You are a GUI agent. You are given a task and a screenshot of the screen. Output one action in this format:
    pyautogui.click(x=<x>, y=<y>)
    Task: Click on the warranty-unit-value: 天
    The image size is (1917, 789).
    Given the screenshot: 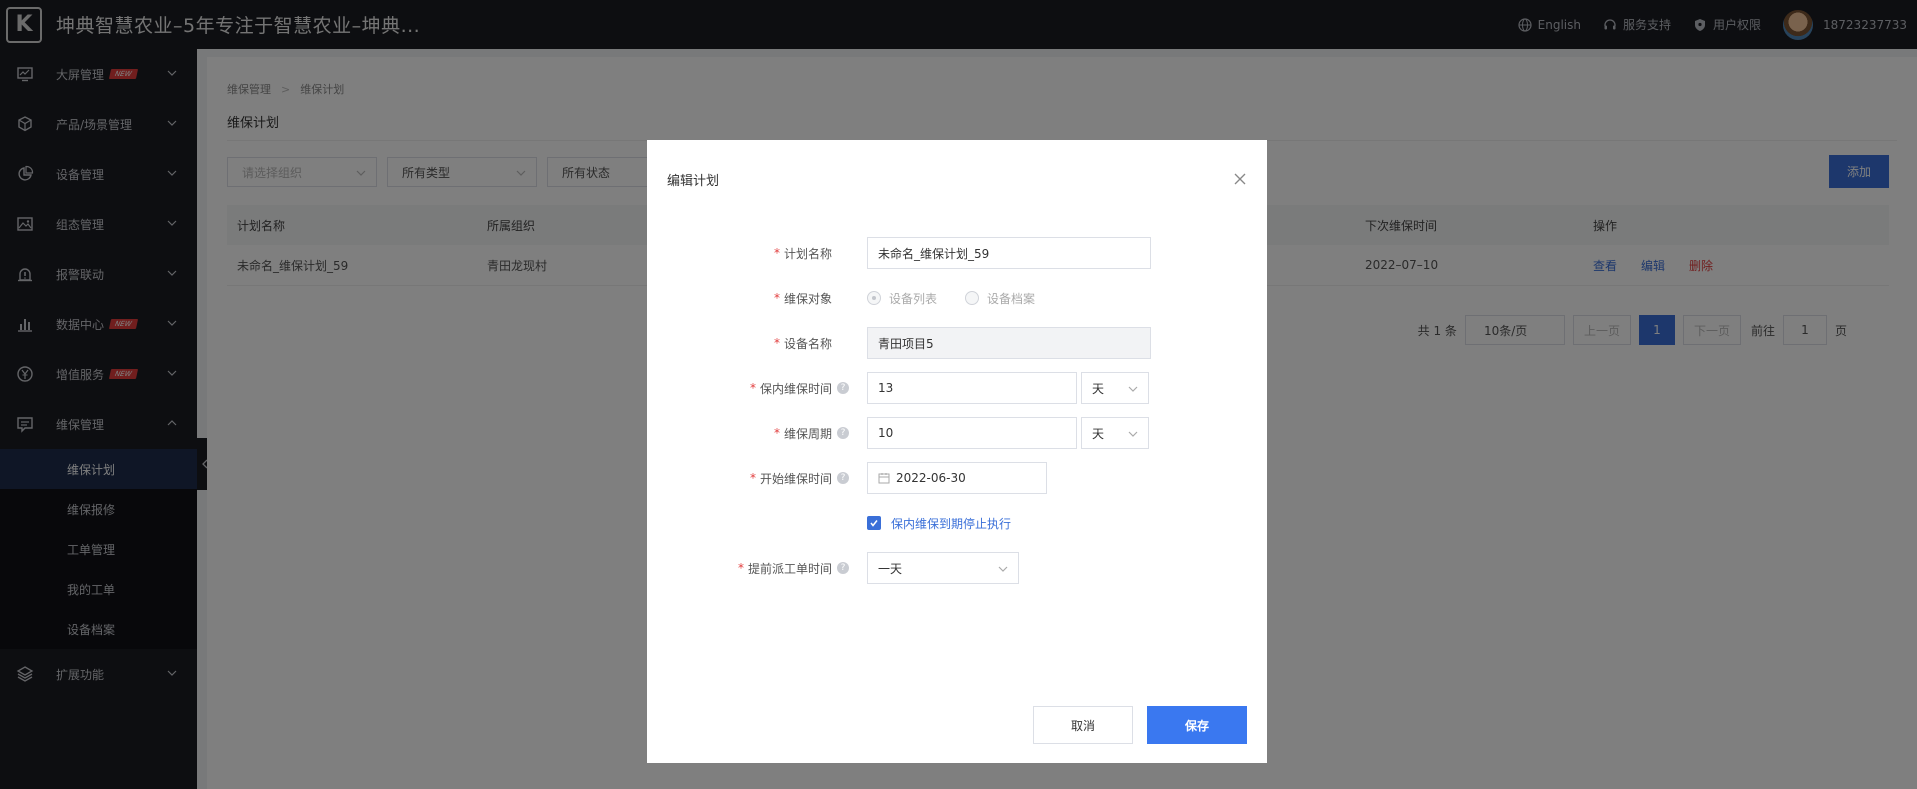 What is the action you would take?
    pyautogui.click(x=1098, y=388)
    